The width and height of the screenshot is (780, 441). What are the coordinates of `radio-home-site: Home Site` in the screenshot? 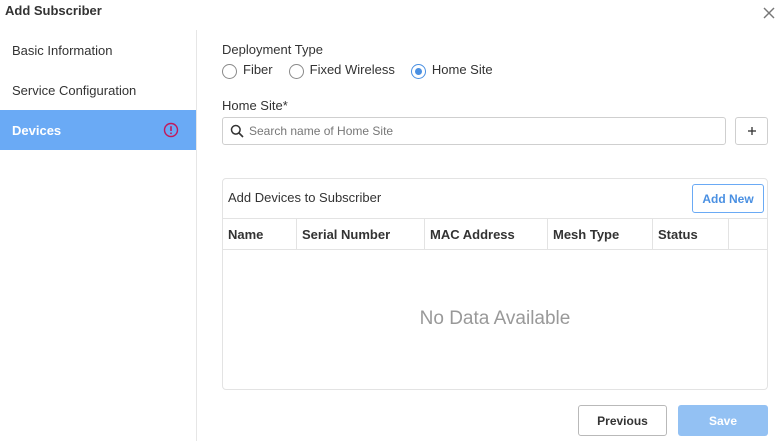 It's located at (451, 70).